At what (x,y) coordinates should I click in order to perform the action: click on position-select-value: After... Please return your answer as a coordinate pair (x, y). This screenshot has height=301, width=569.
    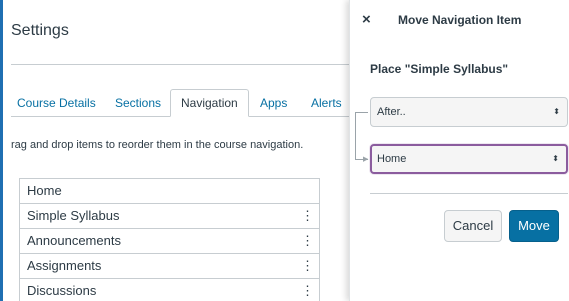
    Looking at the image, I should click on (391, 112).